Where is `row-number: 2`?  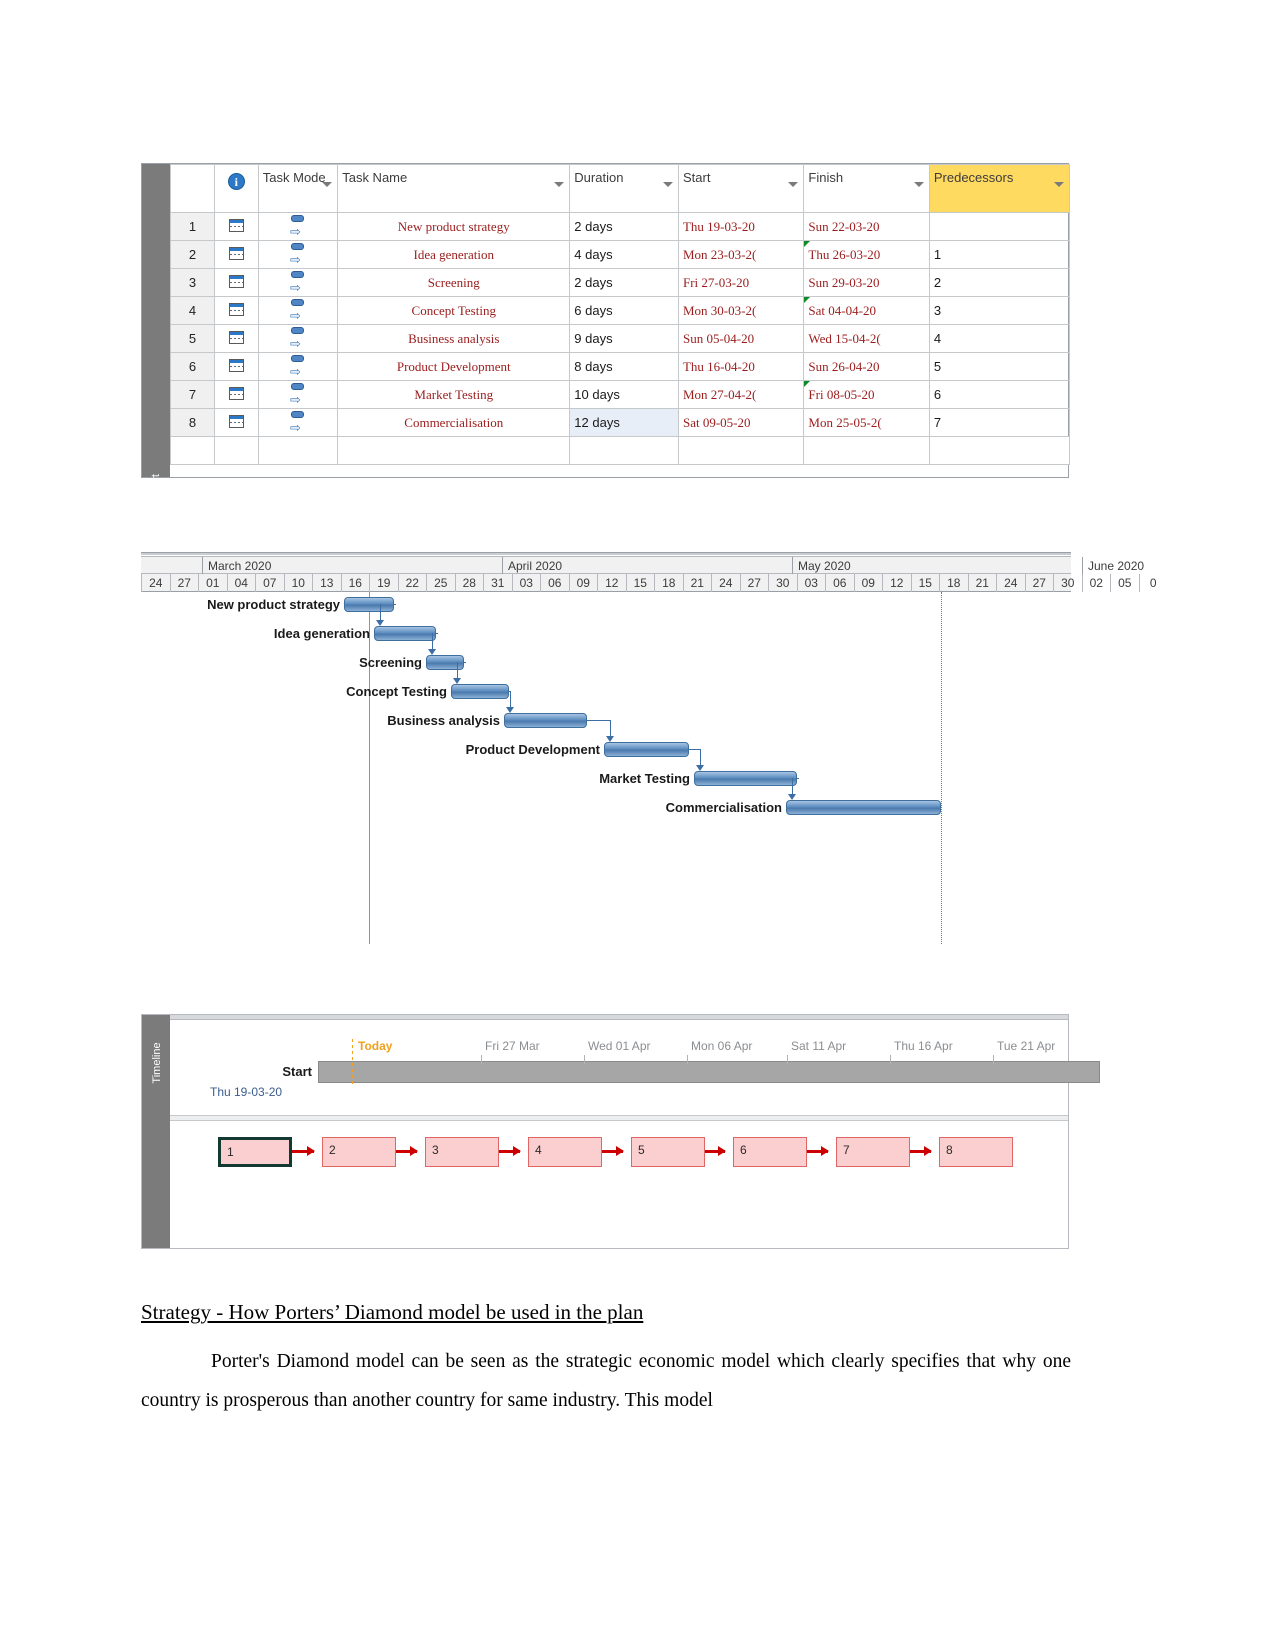 row-number: 2 is located at coordinates (192, 254).